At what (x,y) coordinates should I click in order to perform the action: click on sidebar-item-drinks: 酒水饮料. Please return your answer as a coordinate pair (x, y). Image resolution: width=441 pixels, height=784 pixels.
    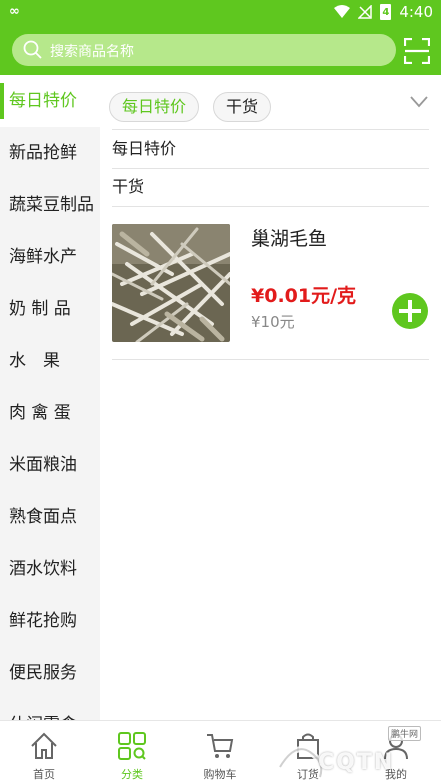
    Looking at the image, I should click on (50, 569).